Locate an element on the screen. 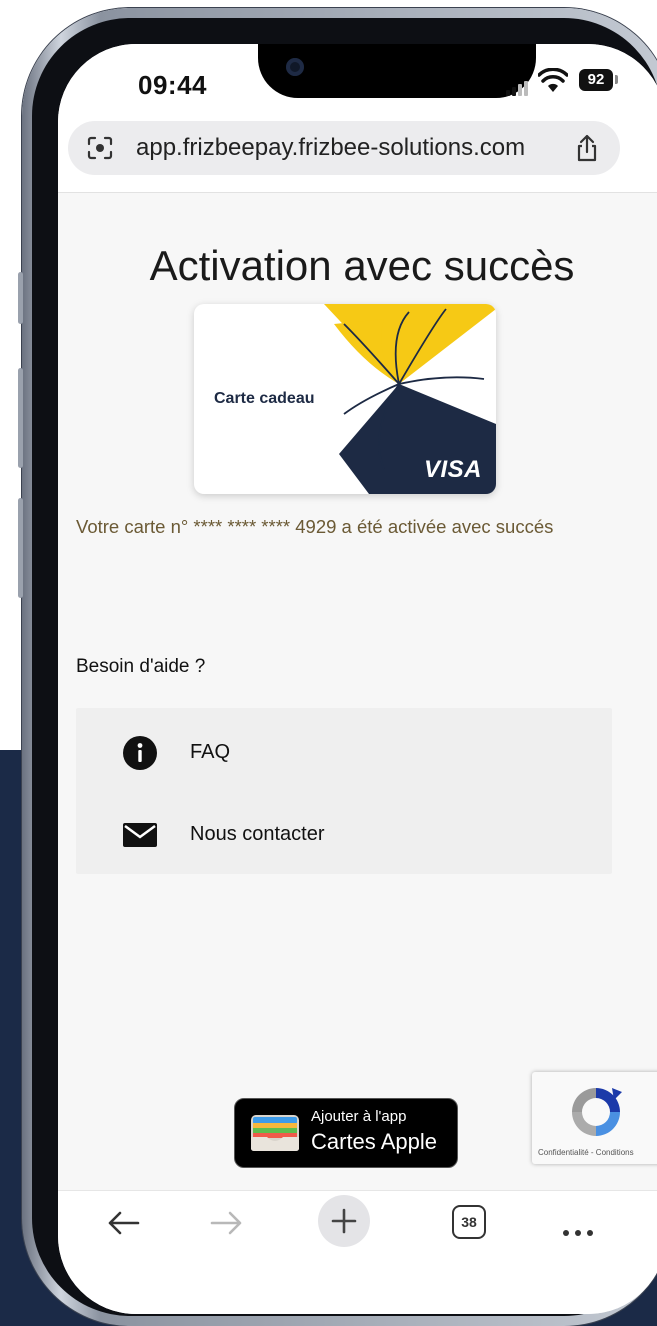  add-to-apple-wallet-button: Ajouter à l'app Cartes Apple is located at coordinates (346, 1133).